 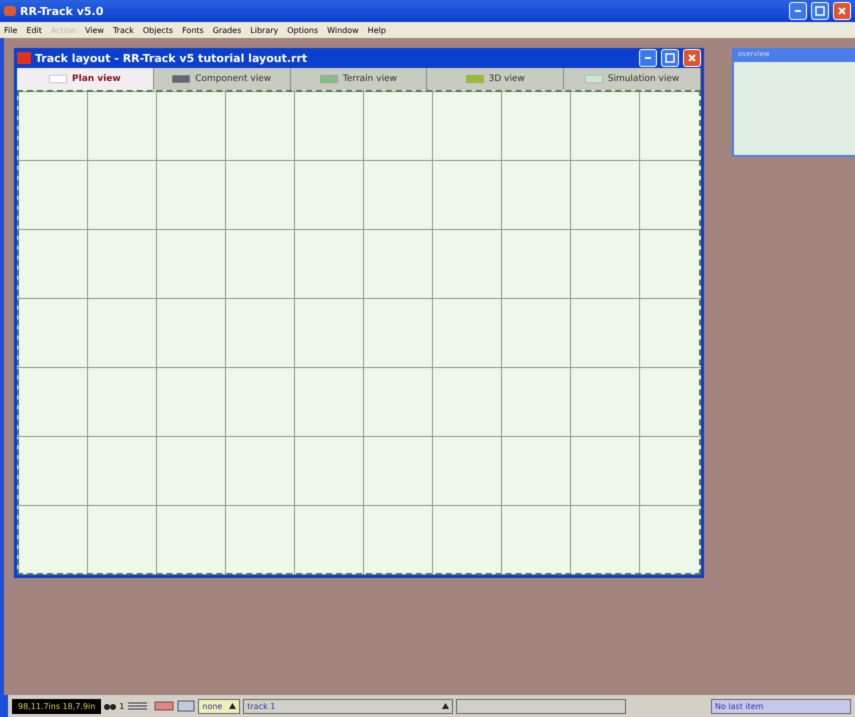 What do you see at coordinates (57, 706) in the screenshot?
I see `coordinates-readout: 98,11.7ins 18,7.9in` at bounding box center [57, 706].